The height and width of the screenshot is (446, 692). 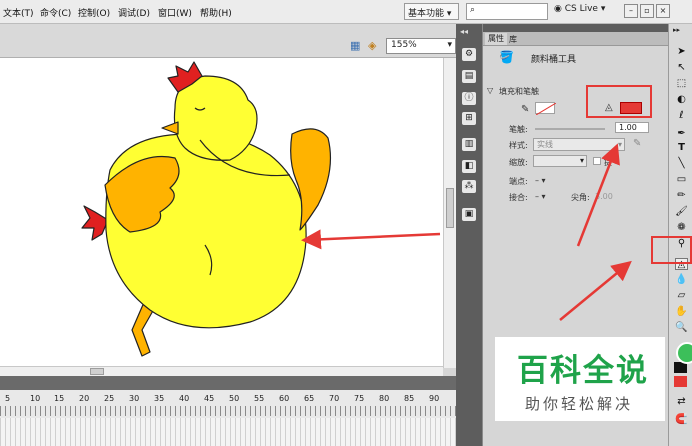 I want to click on edit-style-icon: ✎, so click(x=637, y=143).